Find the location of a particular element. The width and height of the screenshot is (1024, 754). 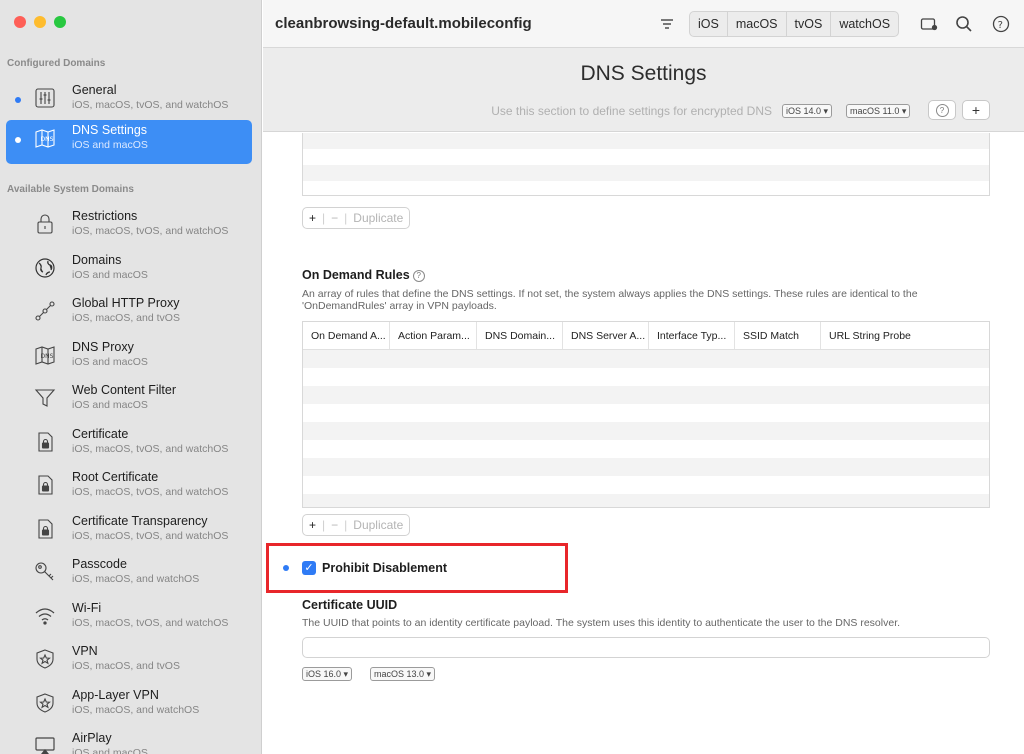

sidebar-item-general: General iOS, macOS, tvOS, and watchOS is located at coordinates (130, 101).